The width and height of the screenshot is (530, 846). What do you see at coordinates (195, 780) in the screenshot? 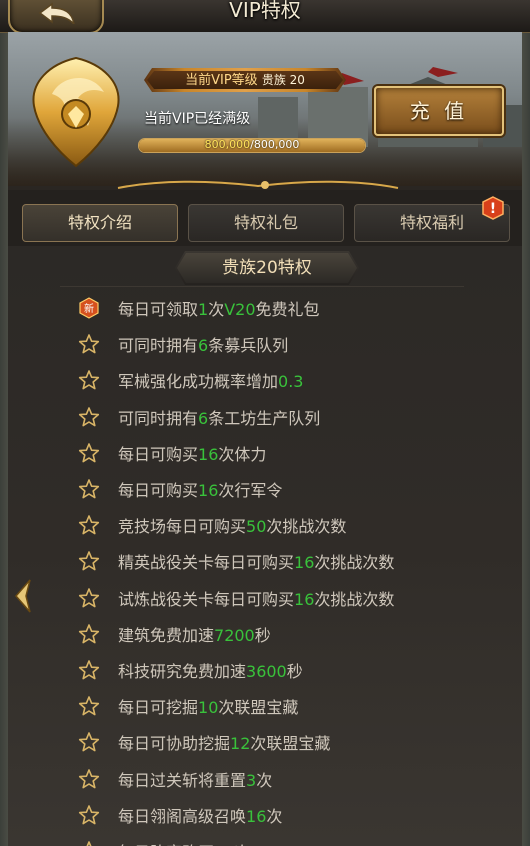
I see `privilege-text: 每日过关斩将重置3次` at bounding box center [195, 780].